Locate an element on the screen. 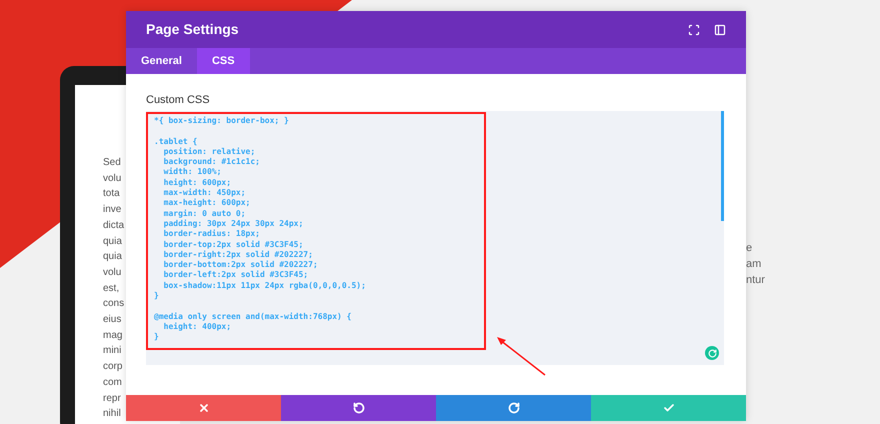 The width and height of the screenshot is (880, 424). redo-button is located at coordinates (513, 408).